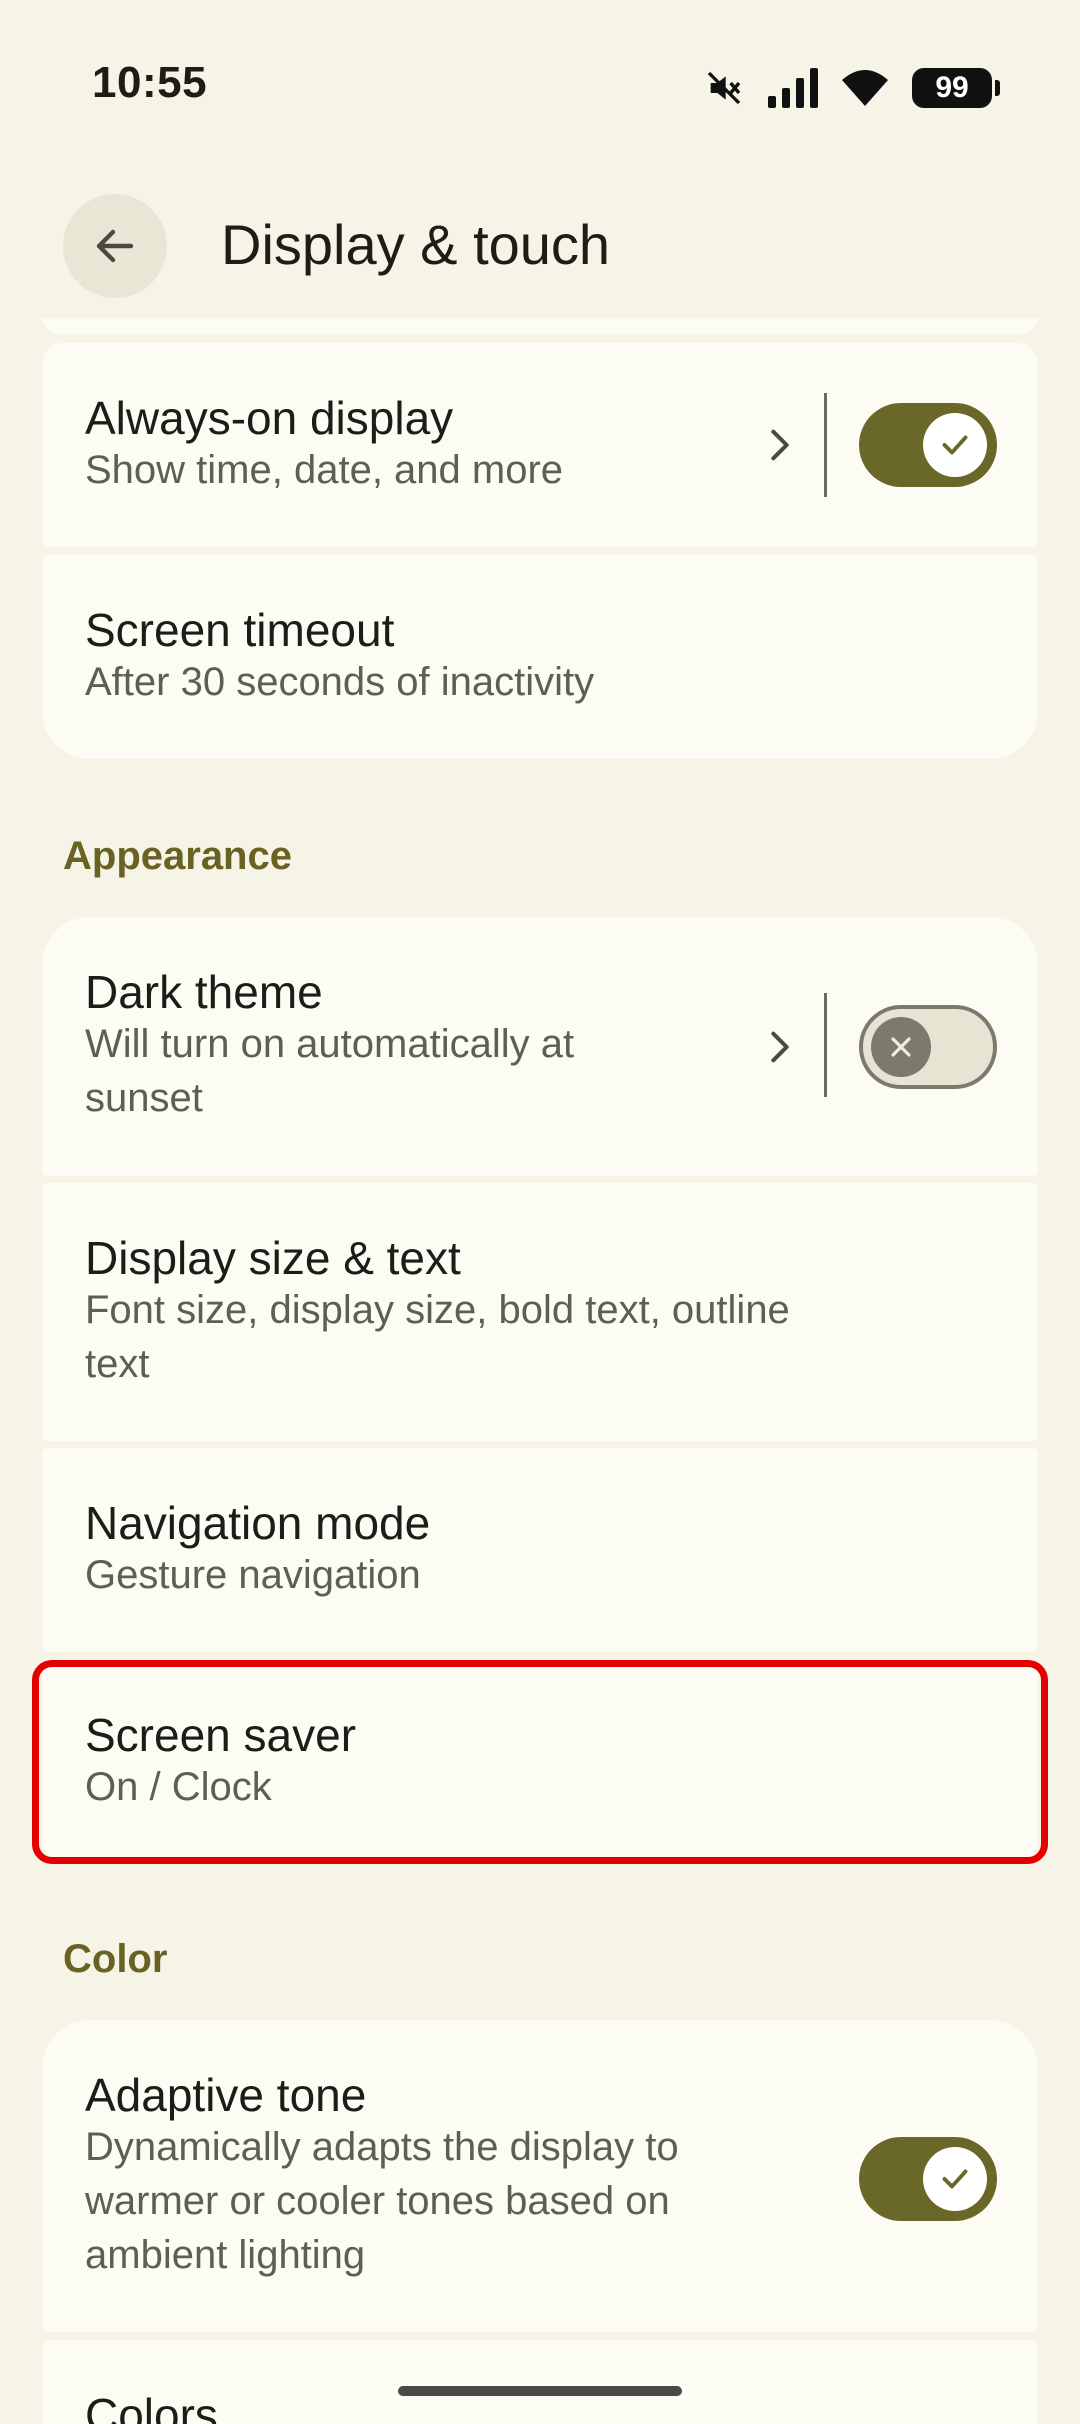  Describe the element at coordinates (144, 1098) in the screenshot. I see `dark-theme-subtitle-line2: sunset` at that location.